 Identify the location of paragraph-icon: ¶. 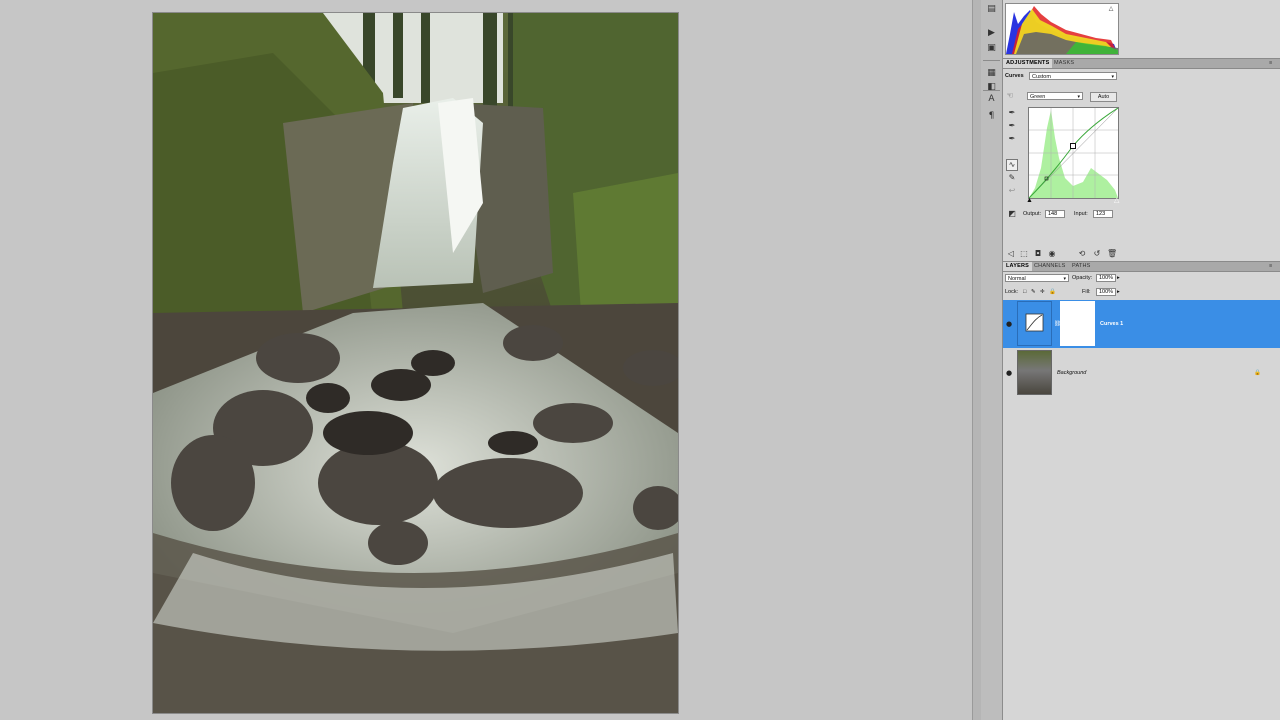
(991, 115).